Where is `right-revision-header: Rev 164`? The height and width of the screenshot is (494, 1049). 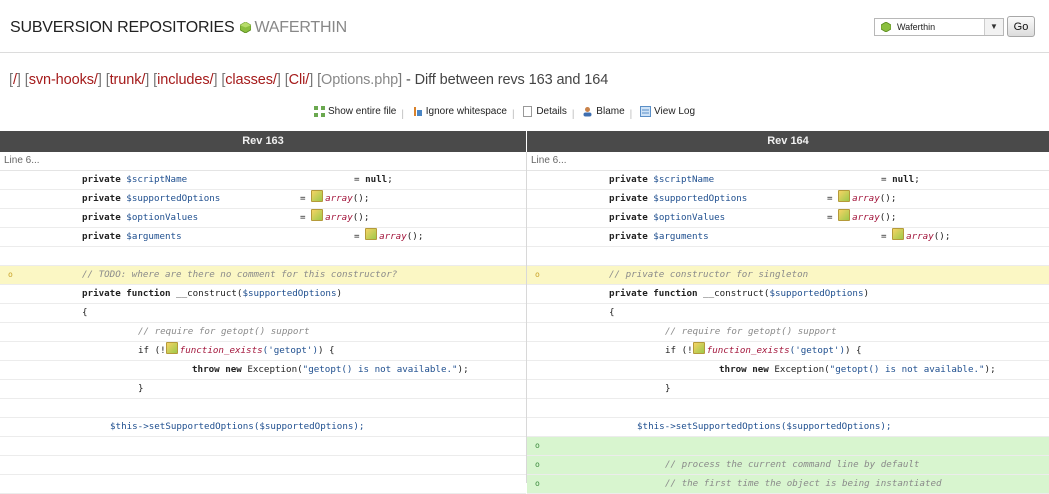
right-revision-header: Rev 164 is located at coordinates (788, 141).